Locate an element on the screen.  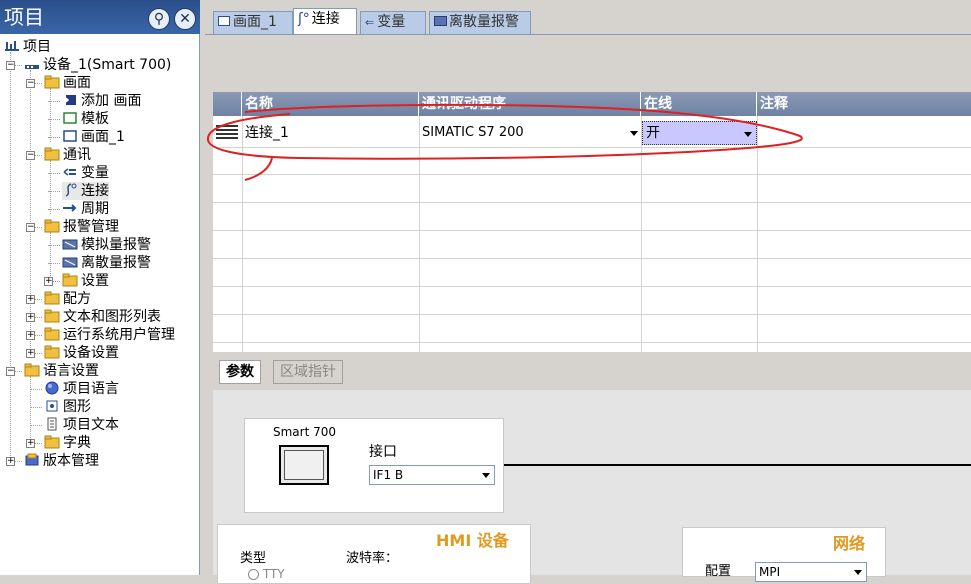
profile-select: MPI is located at coordinates (811, 572).